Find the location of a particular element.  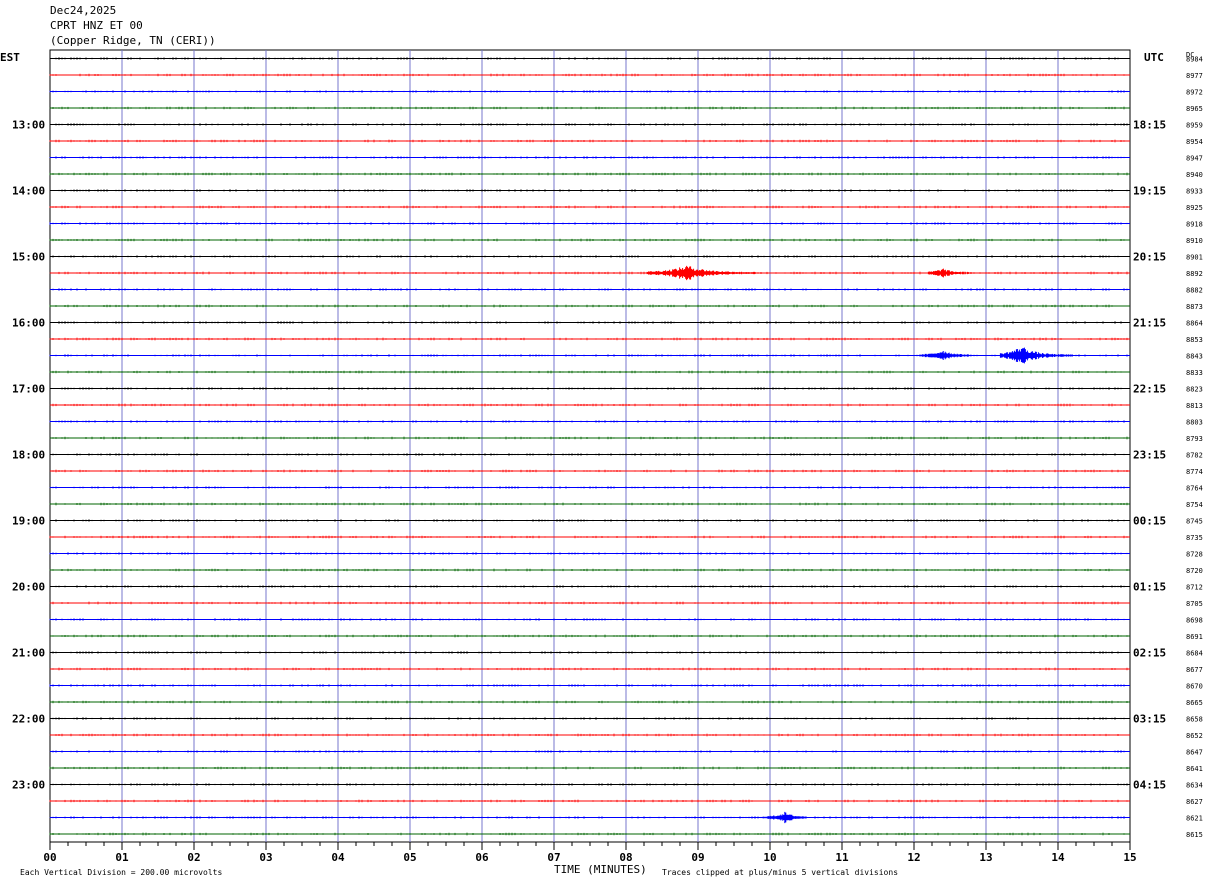

dc-value-label: 8793 is located at coordinates (1194, 439).